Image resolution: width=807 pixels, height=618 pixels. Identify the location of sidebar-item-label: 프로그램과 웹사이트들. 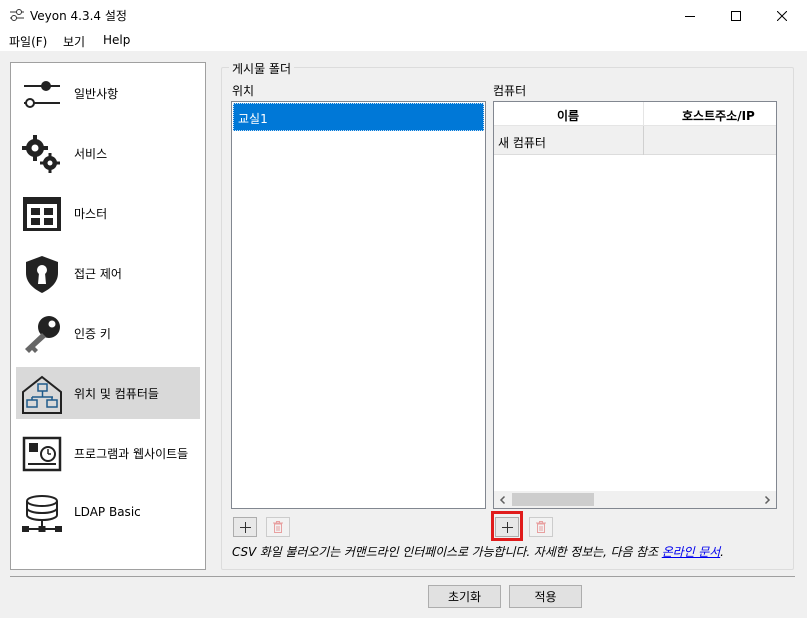
(131, 454).